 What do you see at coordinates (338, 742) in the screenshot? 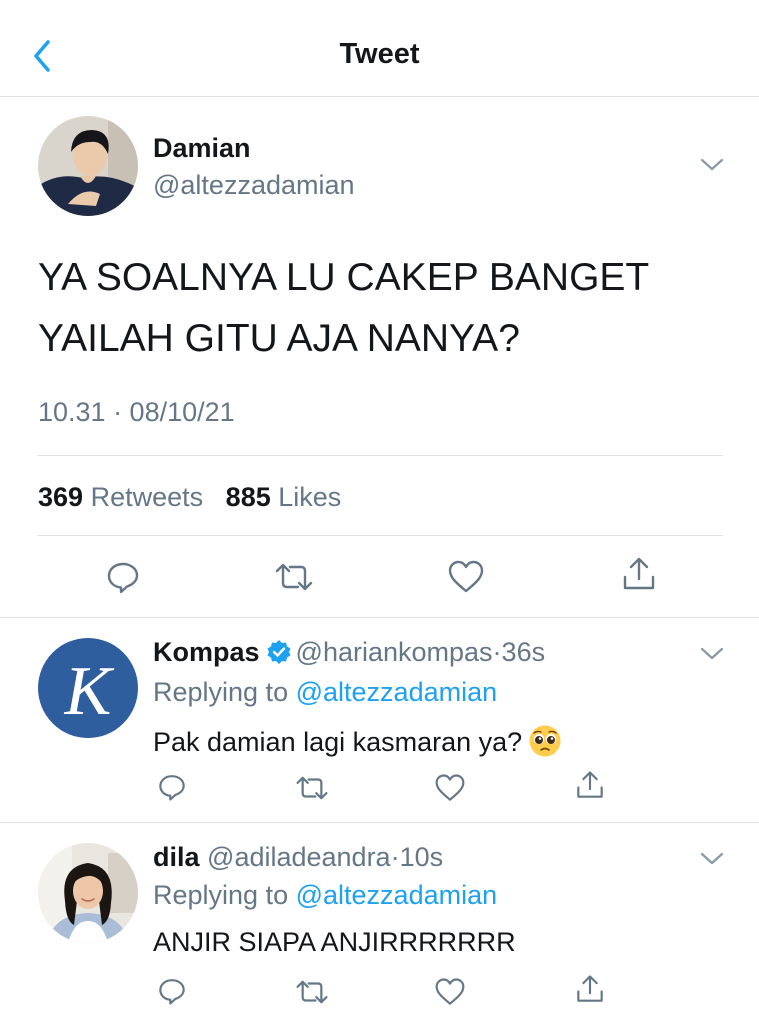
I see `reply-text-content: Pak damian lagi kasmaran ya?` at bounding box center [338, 742].